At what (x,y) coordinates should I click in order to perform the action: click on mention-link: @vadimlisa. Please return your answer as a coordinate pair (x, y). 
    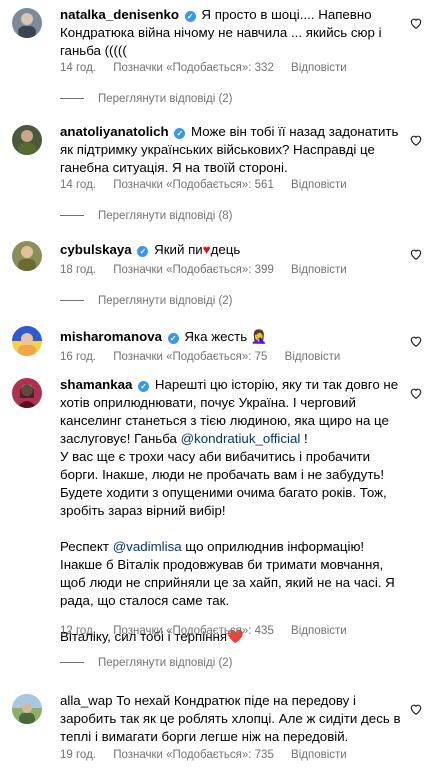
    Looking at the image, I should click on (147, 546).